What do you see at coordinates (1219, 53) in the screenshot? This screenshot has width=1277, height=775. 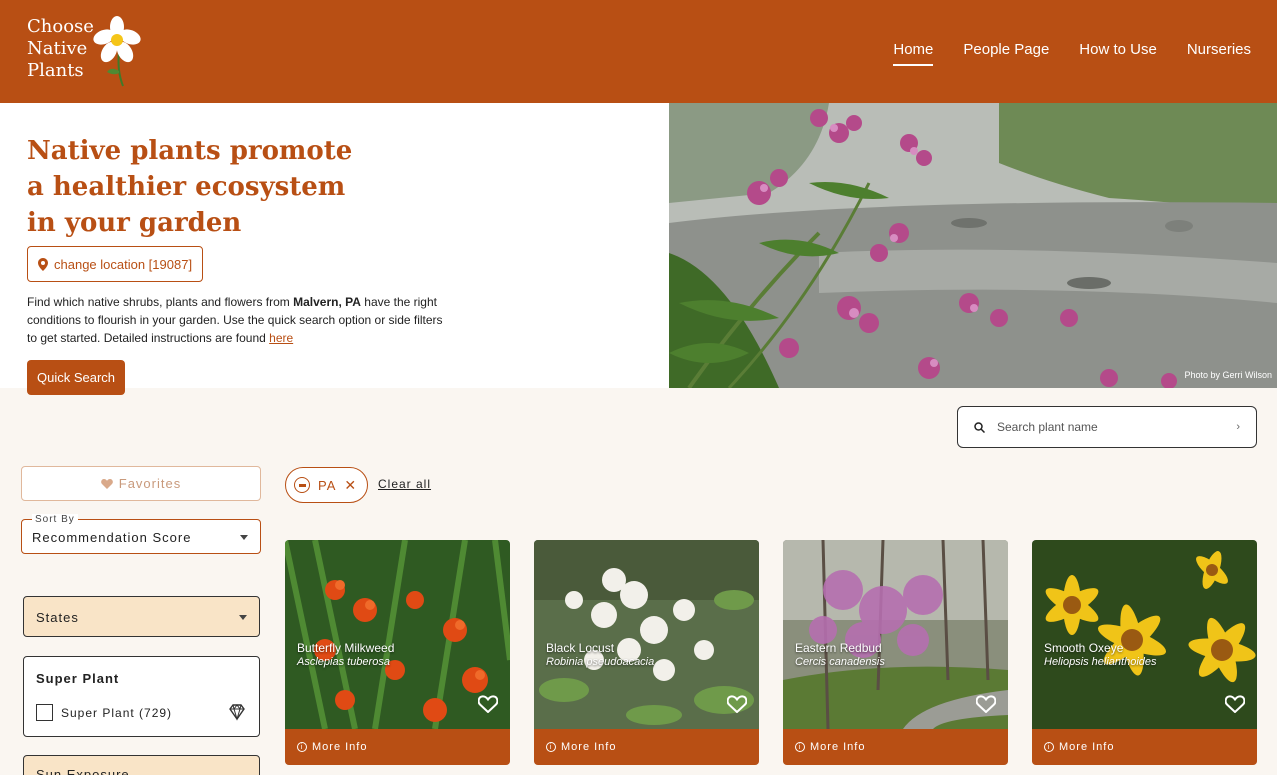 I see `nav-nurseries: Nurseries` at bounding box center [1219, 53].